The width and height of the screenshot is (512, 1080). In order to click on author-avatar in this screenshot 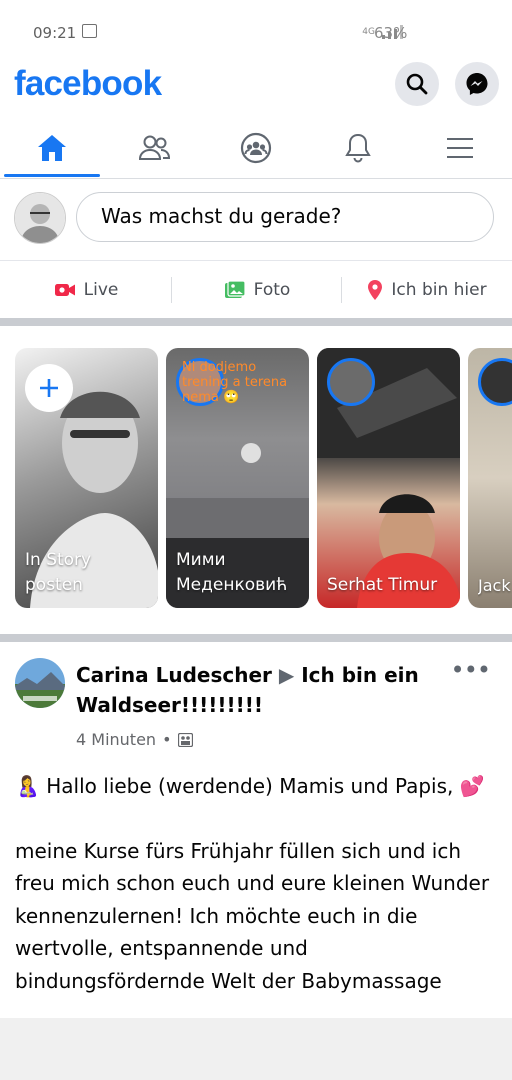, I will do `click(40, 683)`.